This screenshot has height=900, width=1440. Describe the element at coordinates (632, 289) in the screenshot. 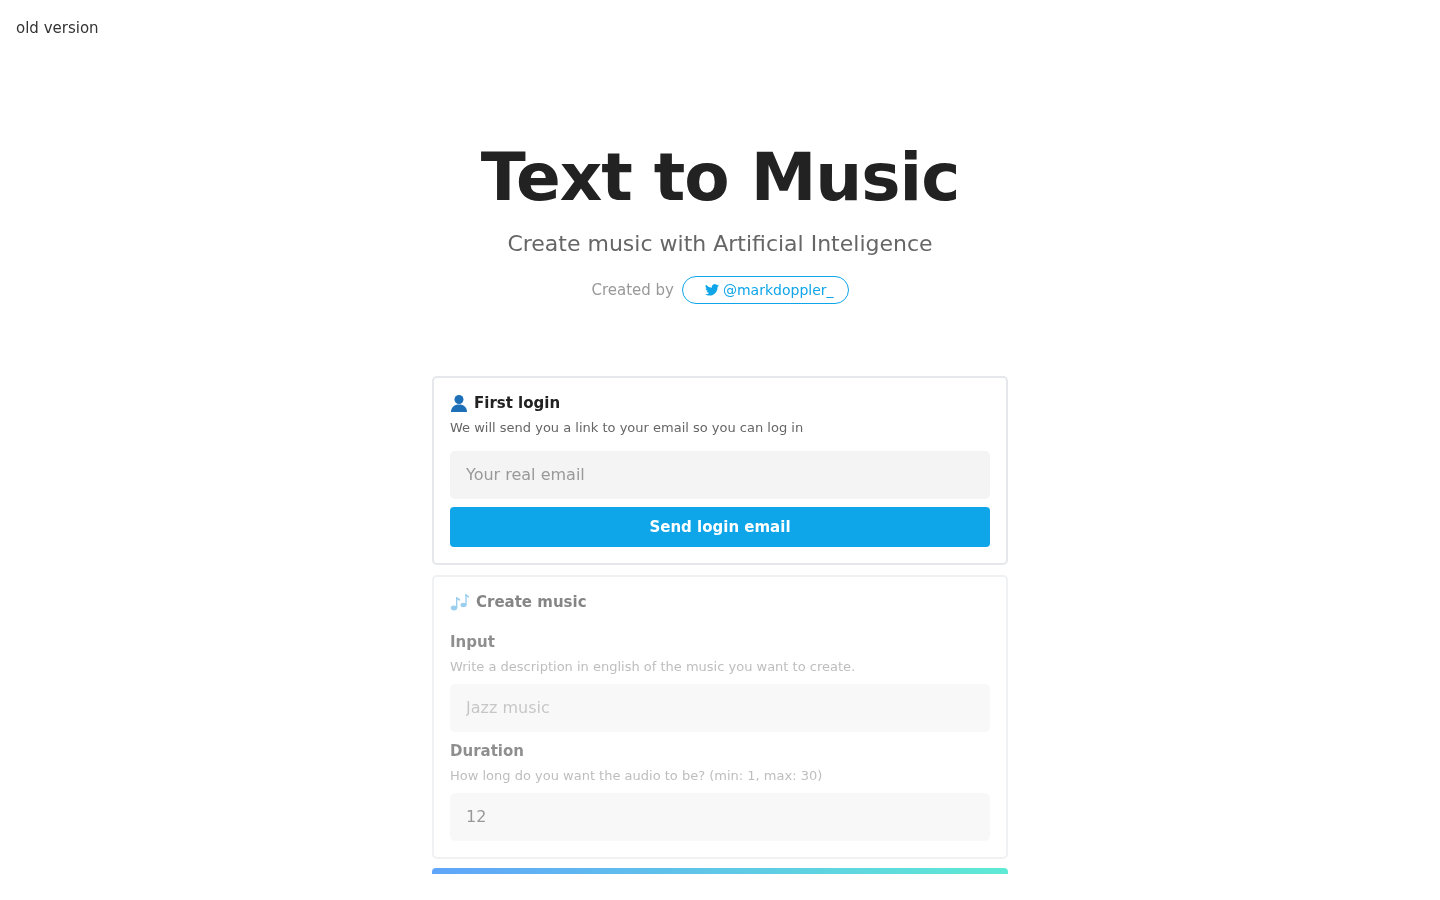

I see `credit-label: Created by` at that location.